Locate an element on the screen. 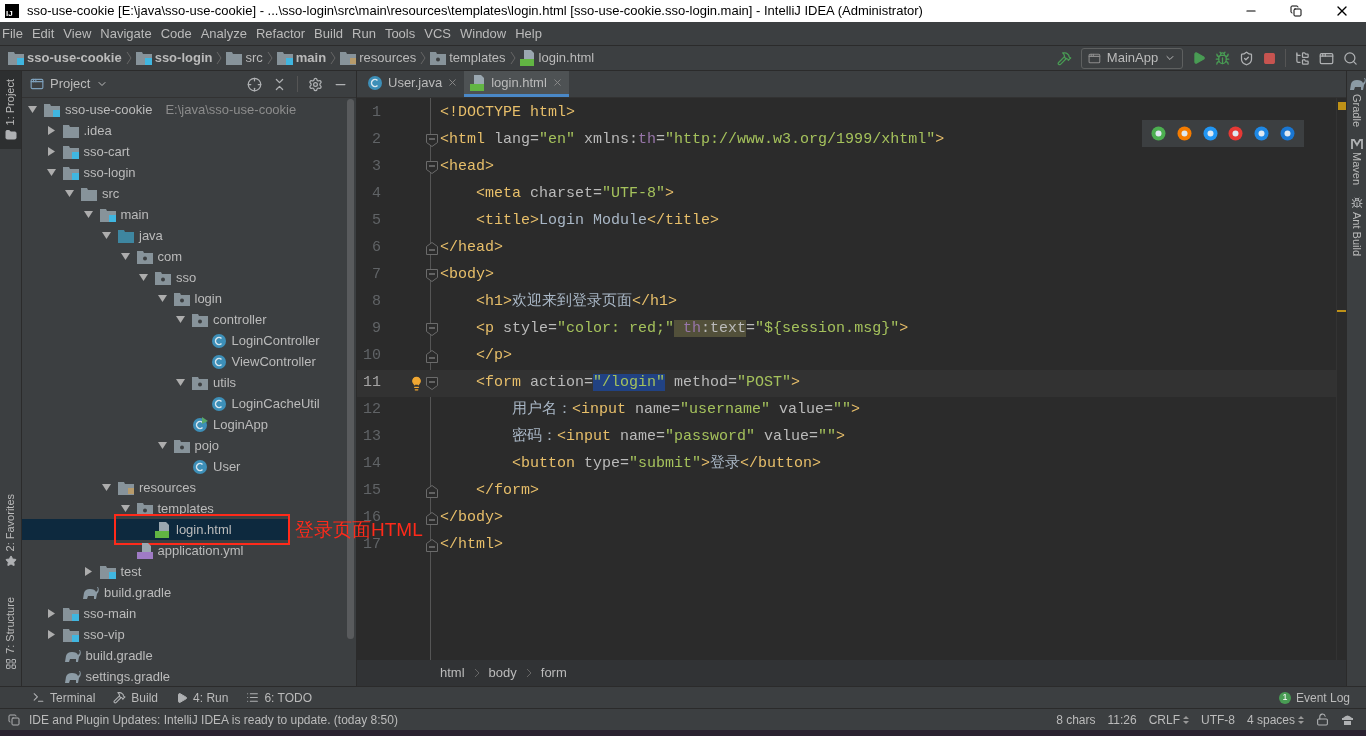  breadcrumb-item: sso-use-cookie is located at coordinates (65, 58).